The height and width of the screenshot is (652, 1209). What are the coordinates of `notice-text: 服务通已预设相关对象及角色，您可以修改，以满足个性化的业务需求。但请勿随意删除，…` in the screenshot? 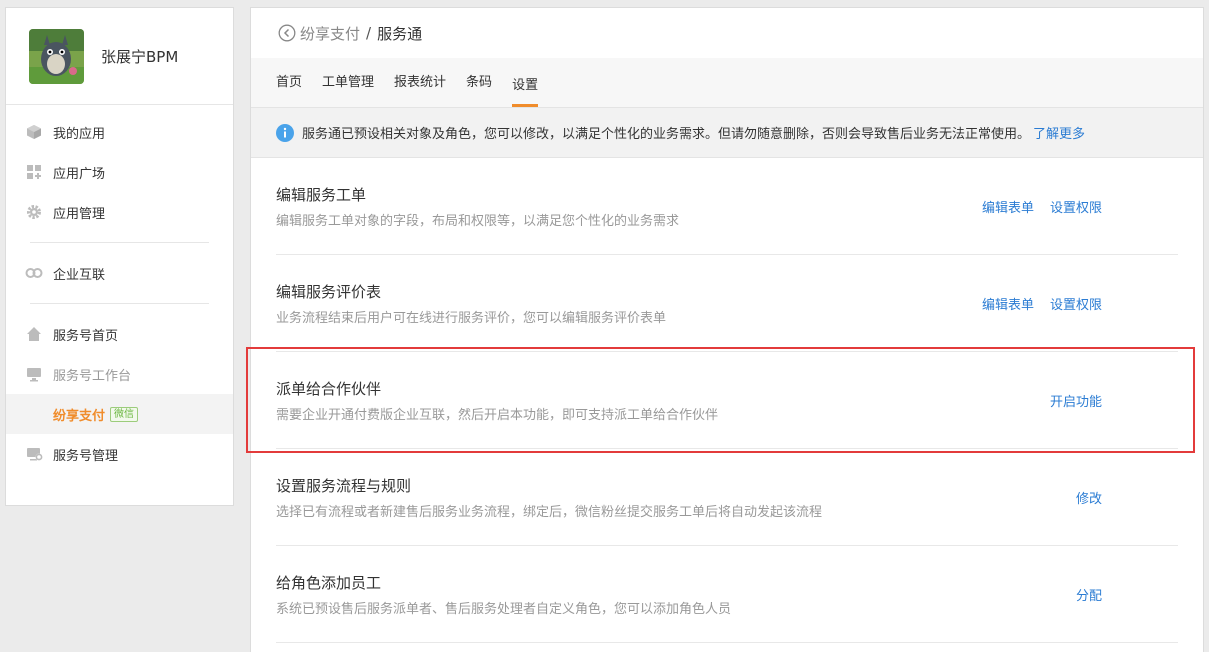 It's located at (666, 134).